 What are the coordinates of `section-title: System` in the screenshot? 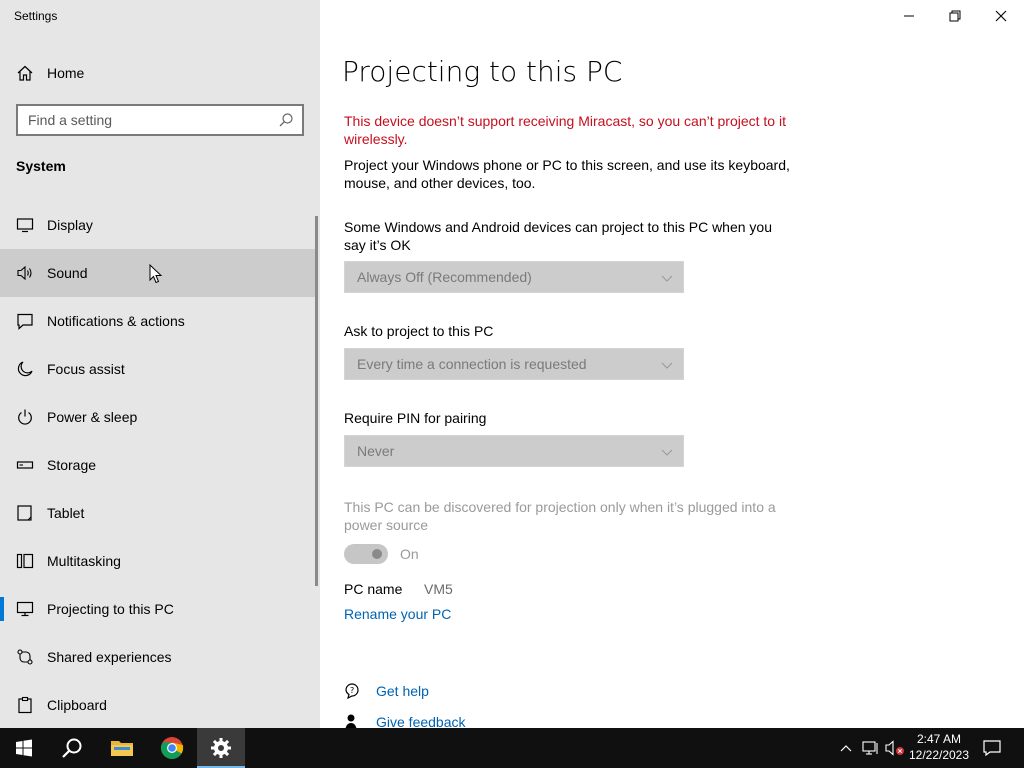 It's located at (41, 166).